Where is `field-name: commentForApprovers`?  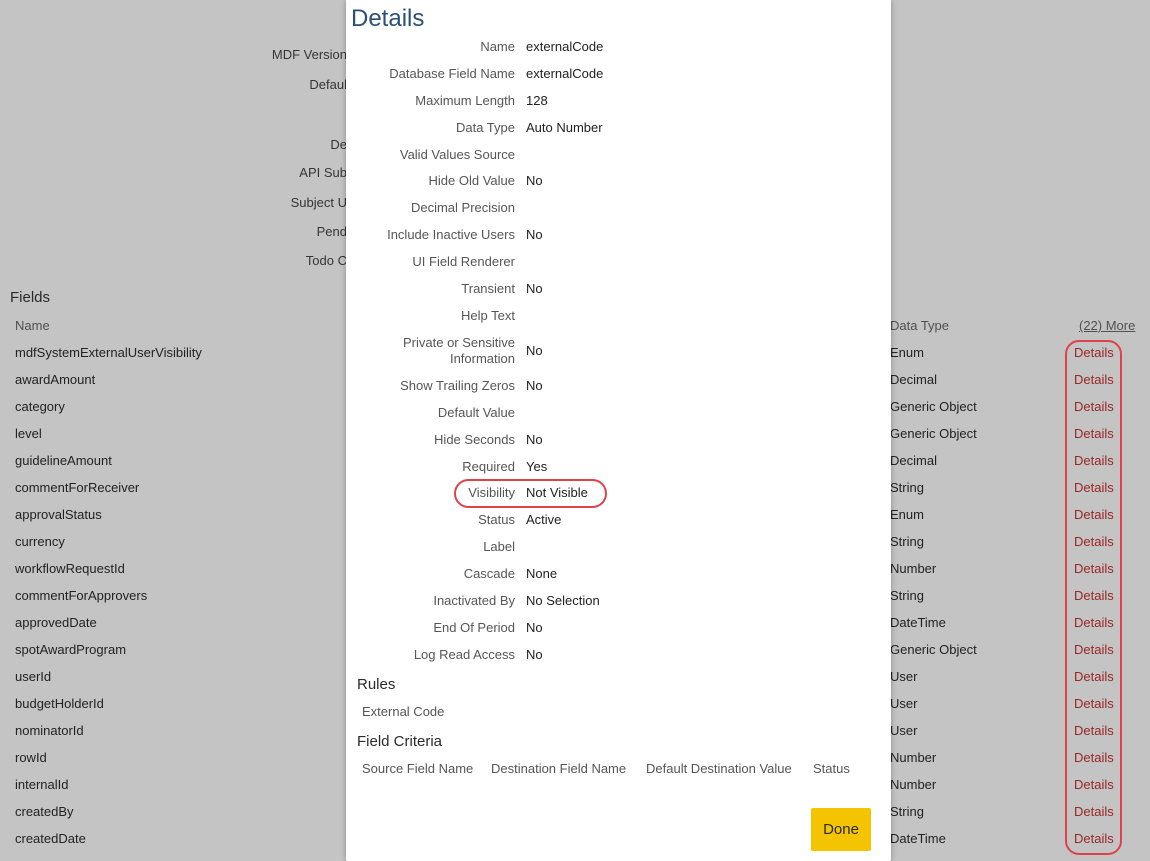 field-name: commentForApprovers is located at coordinates (81, 595).